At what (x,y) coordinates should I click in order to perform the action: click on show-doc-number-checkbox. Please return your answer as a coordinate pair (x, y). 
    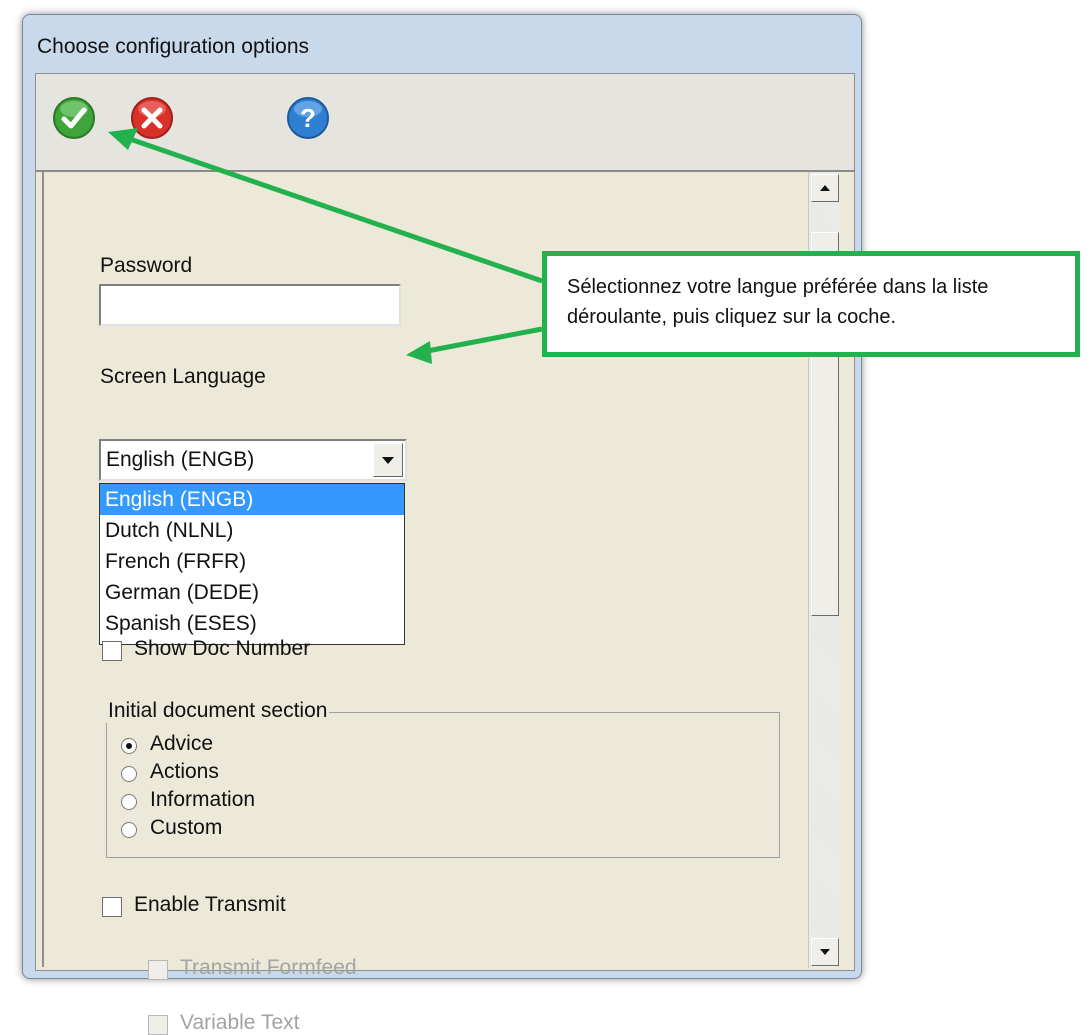
    Looking at the image, I should click on (112, 651).